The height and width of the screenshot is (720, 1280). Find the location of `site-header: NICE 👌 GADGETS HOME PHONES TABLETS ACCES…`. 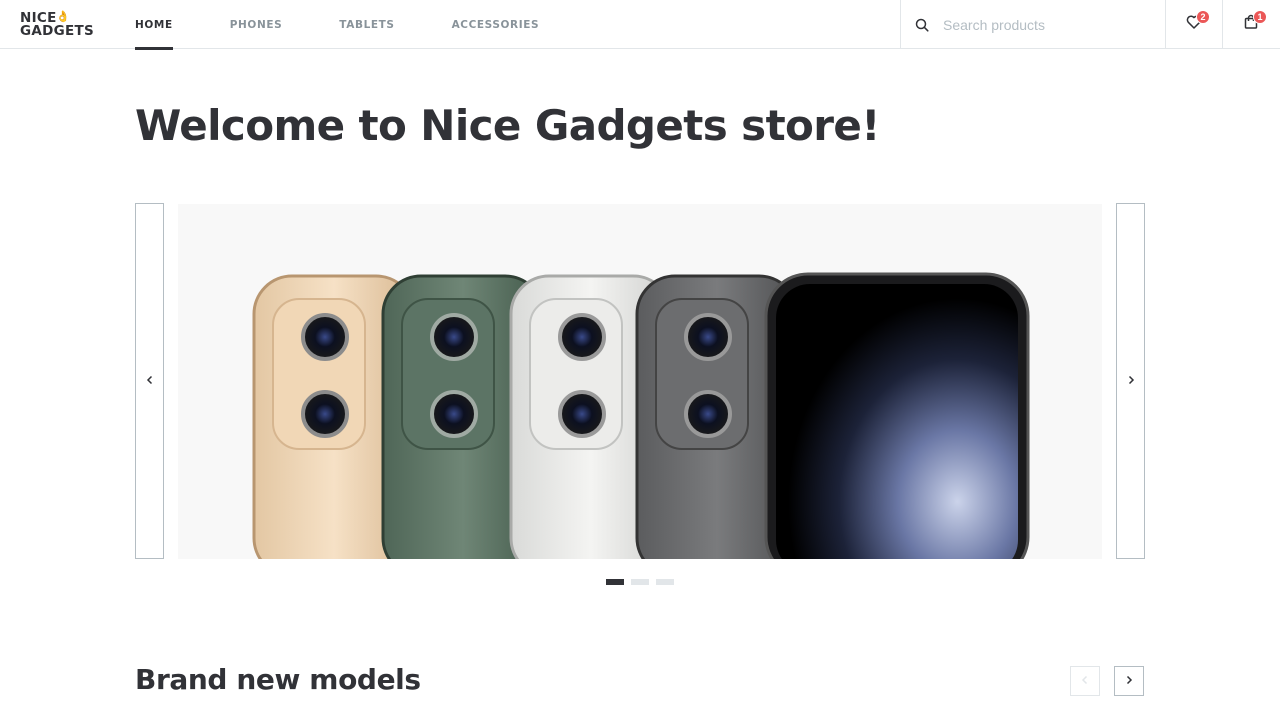

site-header: NICE 👌 GADGETS HOME PHONES TABLETS ACCES… is located at coordinates (640, 25).